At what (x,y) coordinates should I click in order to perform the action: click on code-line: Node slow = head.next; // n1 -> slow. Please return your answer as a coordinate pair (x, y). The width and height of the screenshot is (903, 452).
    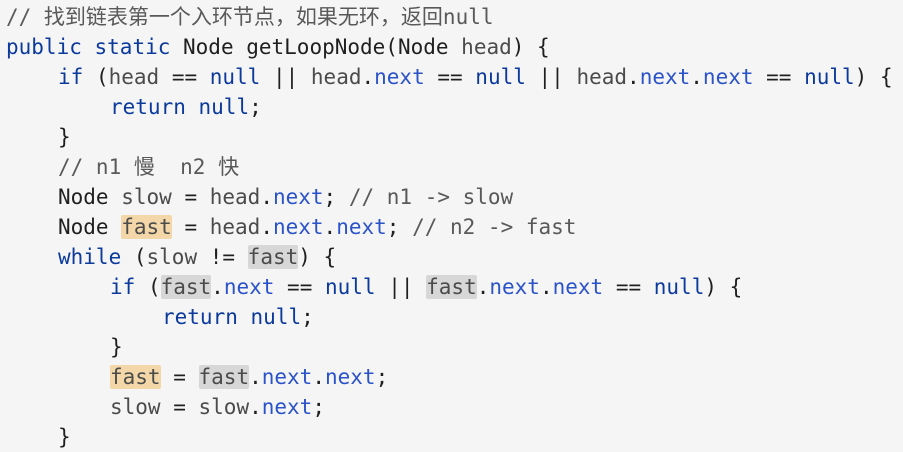
    Looking at the image, I should click on (285, 197).